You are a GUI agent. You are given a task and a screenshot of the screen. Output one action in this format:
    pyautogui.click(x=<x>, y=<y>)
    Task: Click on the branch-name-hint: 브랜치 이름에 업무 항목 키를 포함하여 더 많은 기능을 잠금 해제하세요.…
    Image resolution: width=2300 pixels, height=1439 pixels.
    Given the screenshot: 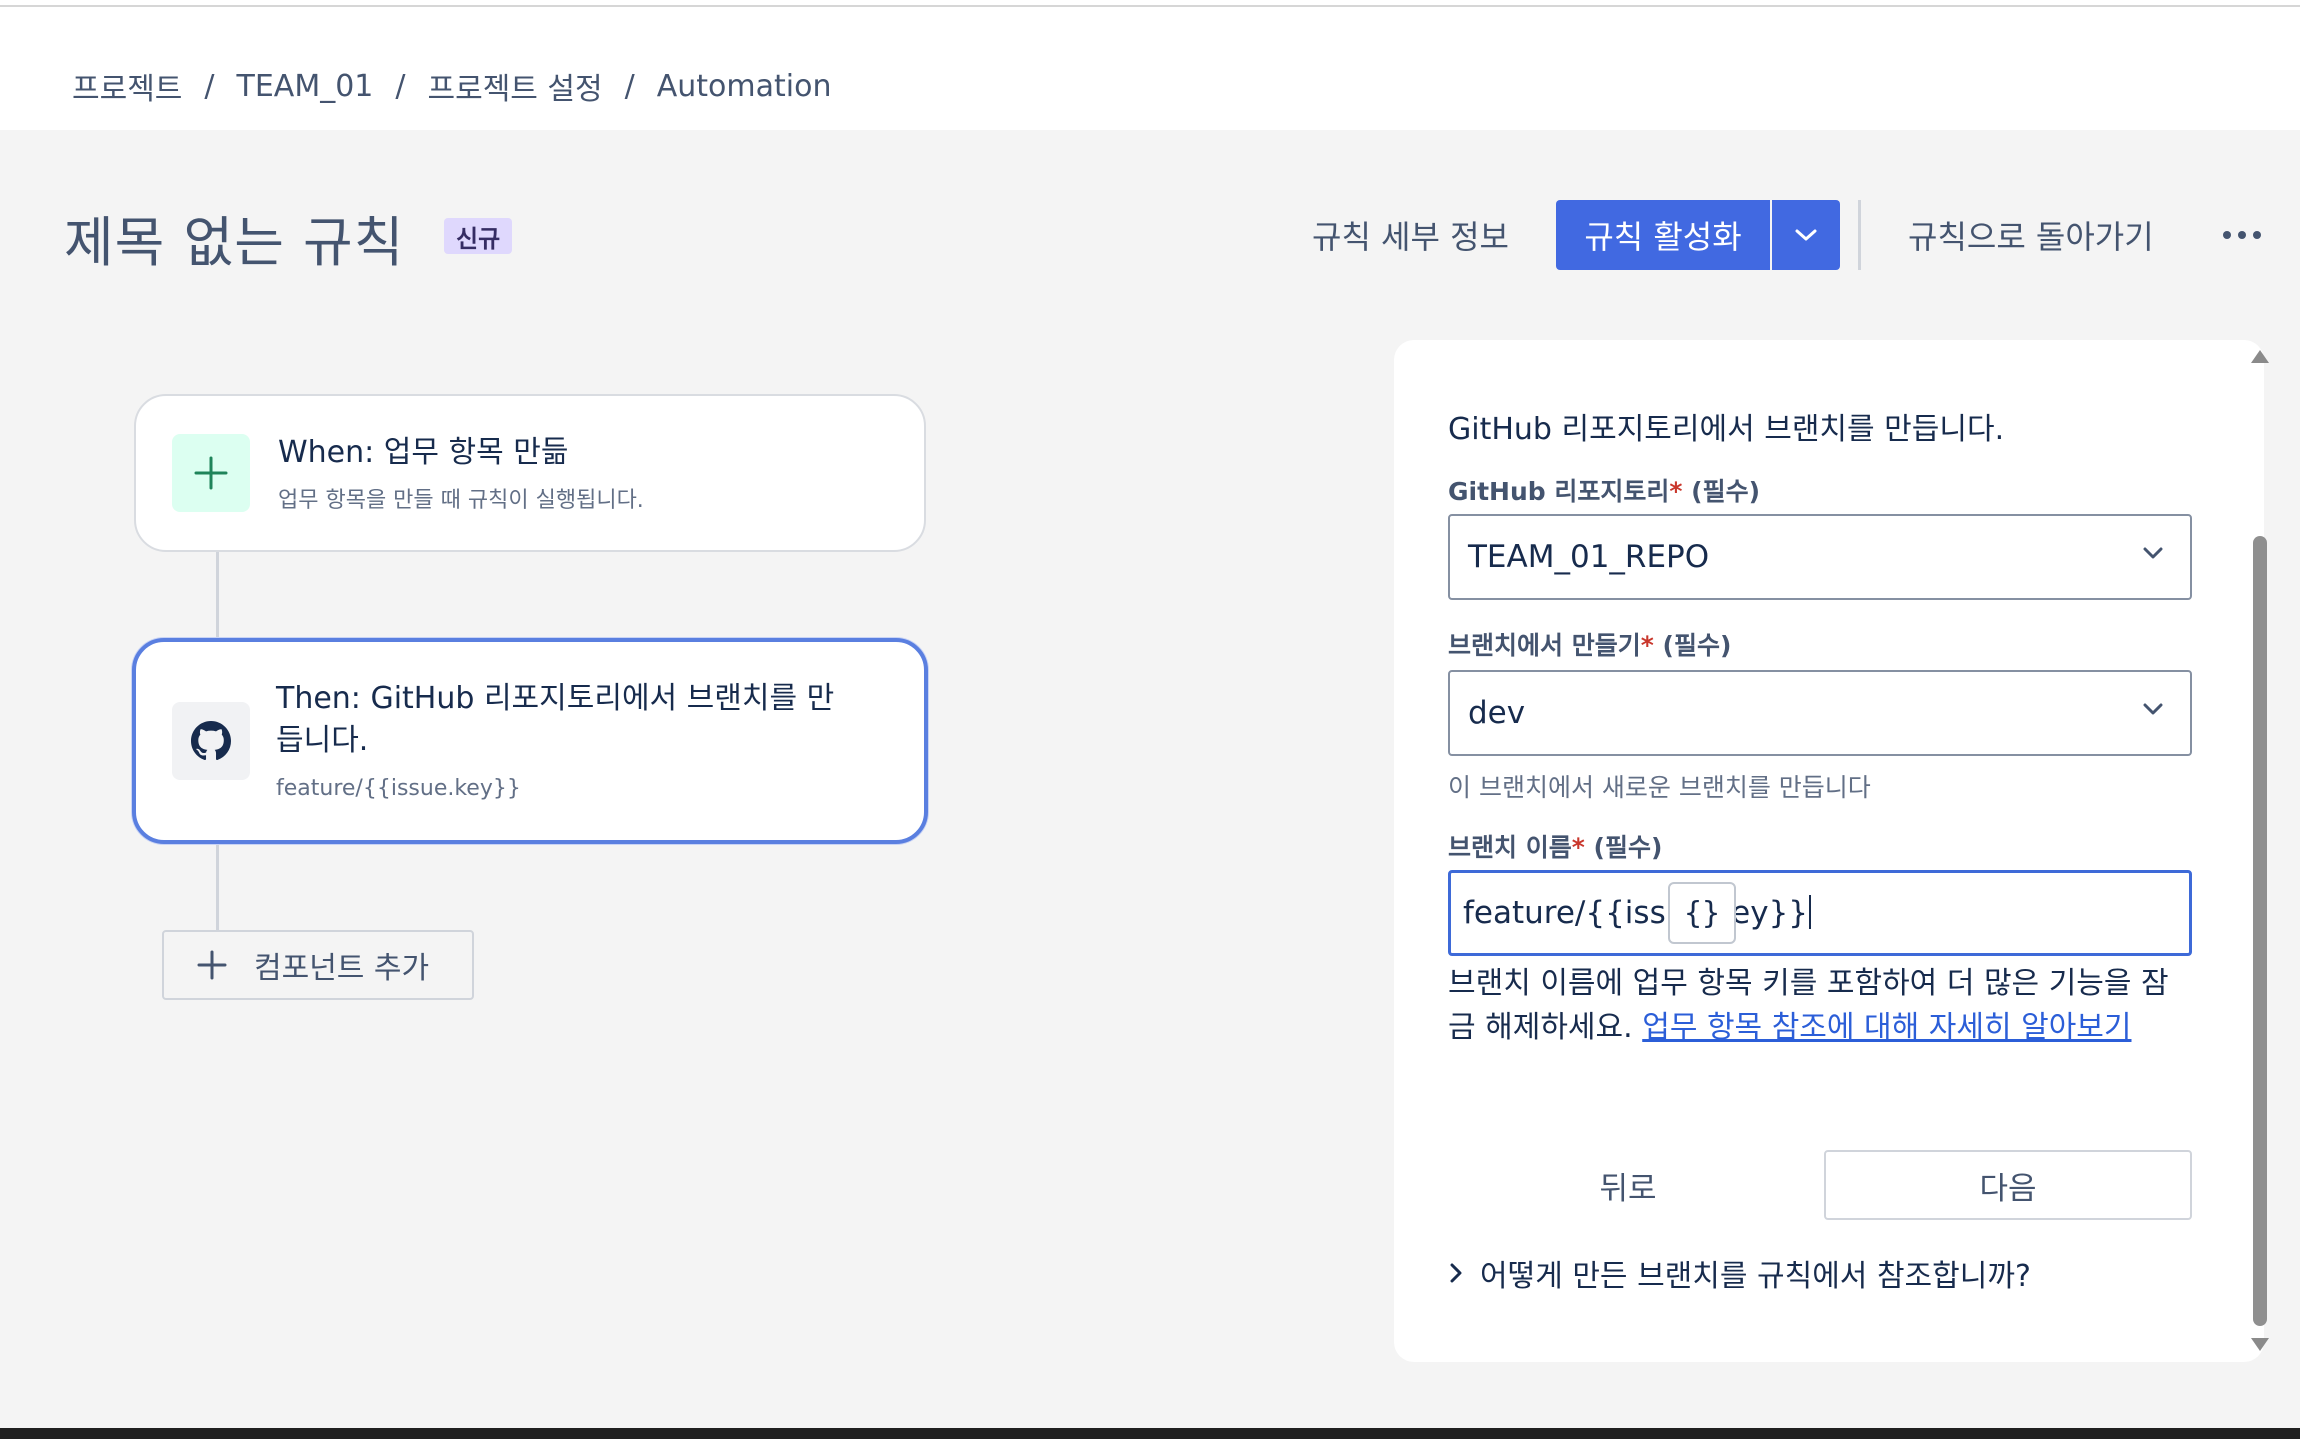 What is the action you would take?
    pyautogui.click(x=1820, y=1006)
    